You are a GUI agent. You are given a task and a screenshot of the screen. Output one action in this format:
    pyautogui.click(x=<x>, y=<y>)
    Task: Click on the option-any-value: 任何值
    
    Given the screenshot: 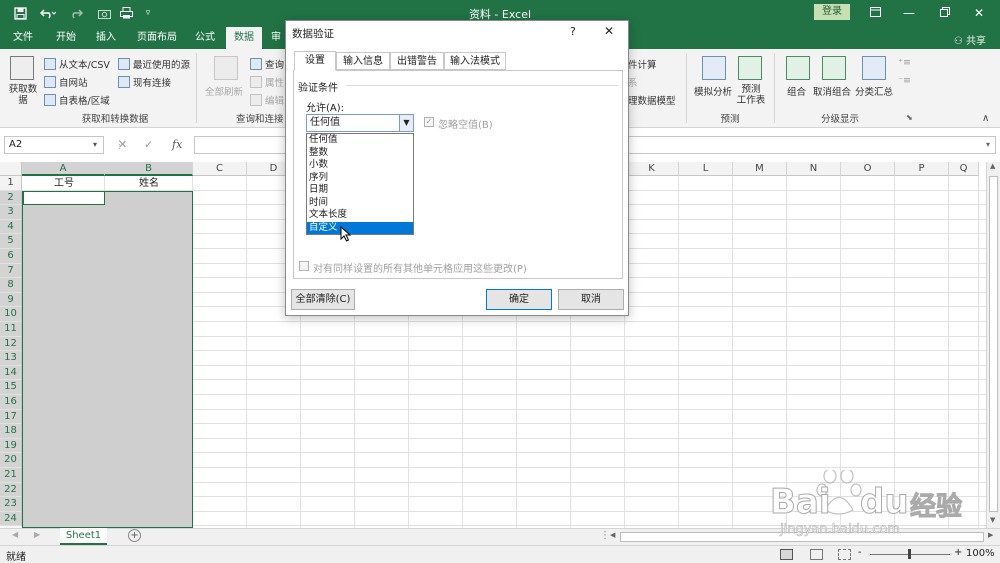 What is the action you would take?
    pyautogui.click(x=360, y=140)
    